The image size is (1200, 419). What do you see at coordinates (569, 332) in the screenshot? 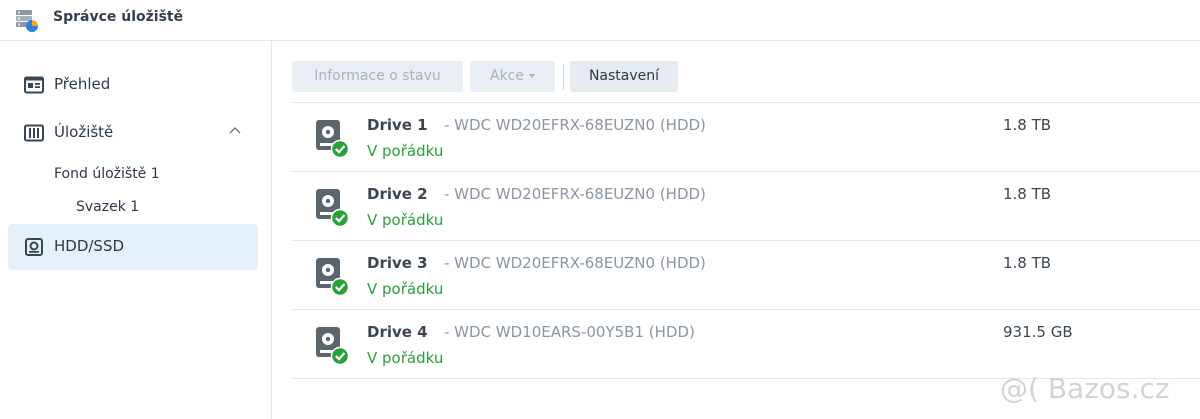
I see `drive-model: - WDC WD10EARS-00Y5B1 (HDD)` at bounding box center [569, 332].